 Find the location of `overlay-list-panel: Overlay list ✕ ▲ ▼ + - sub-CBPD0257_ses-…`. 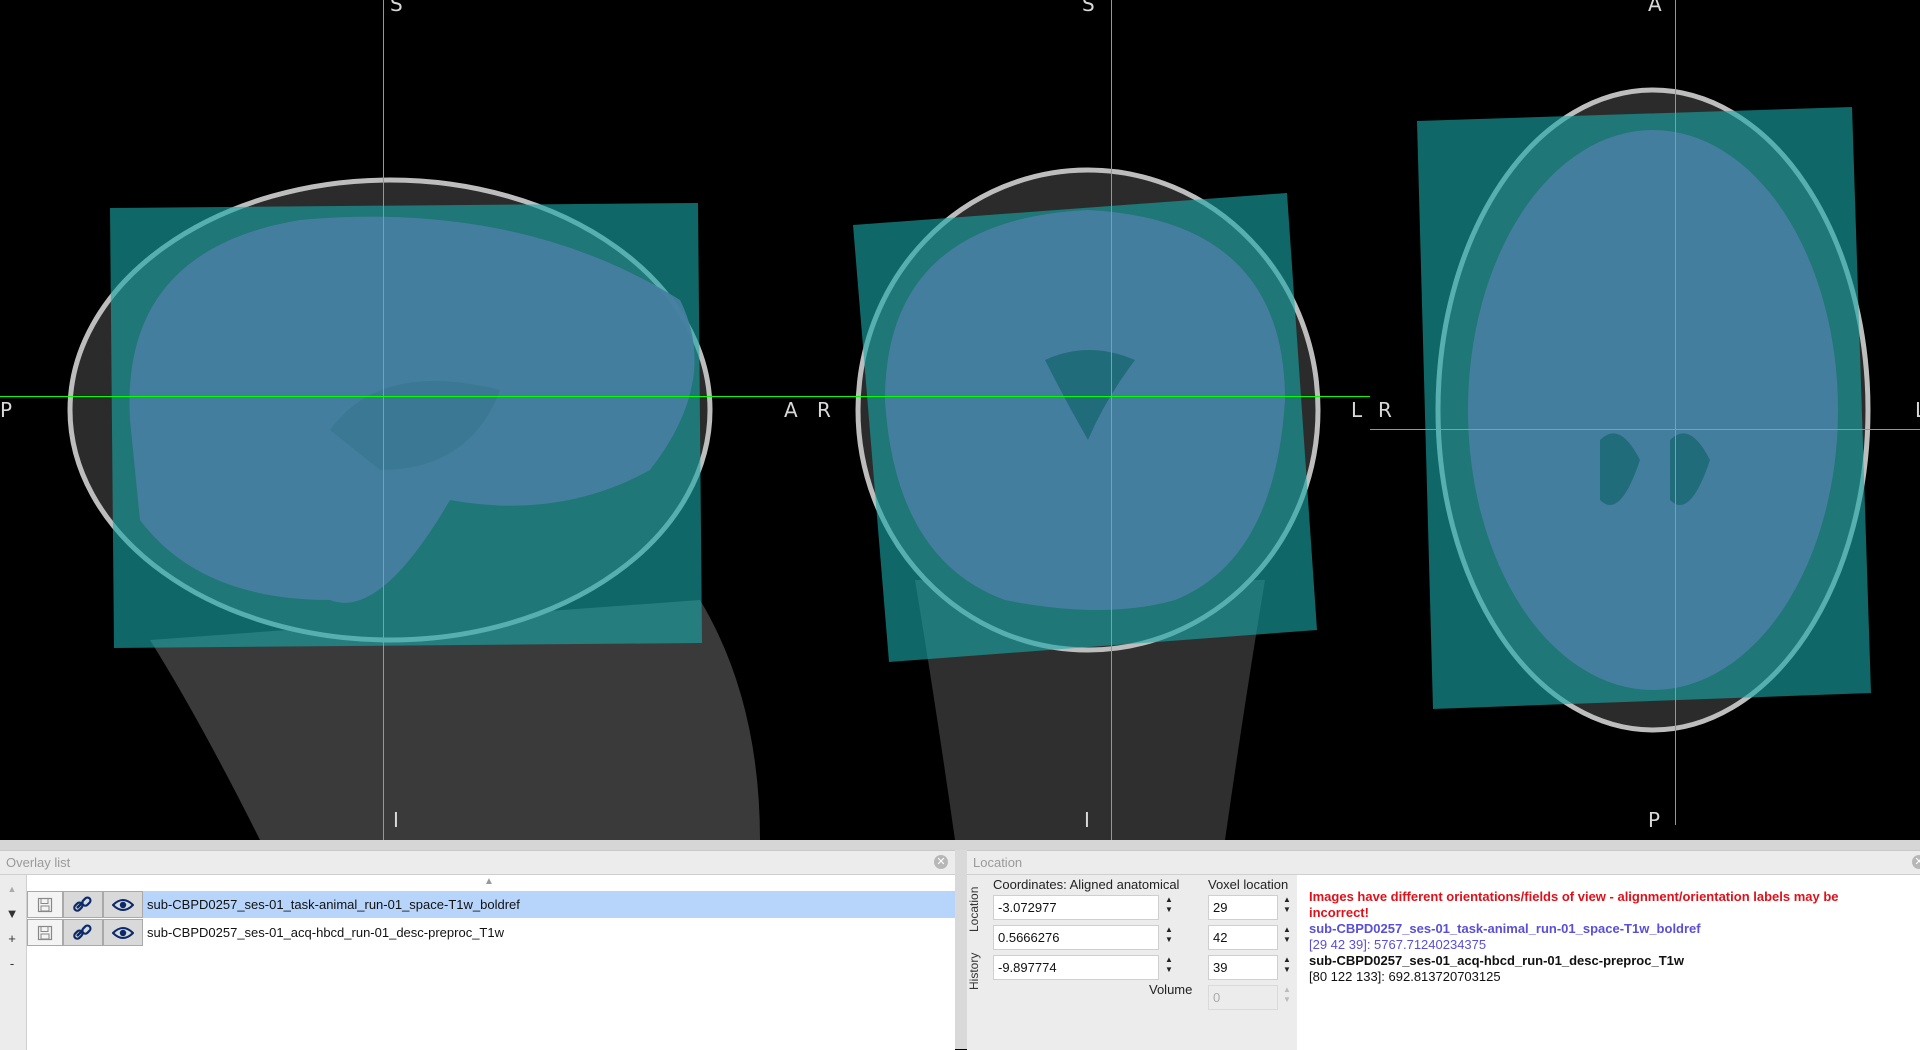

overlay-list-panel: Overlay list ✕ ▲ ▼ + - sub-CBPD0257_ses-… is located at coordinates (477, 950).